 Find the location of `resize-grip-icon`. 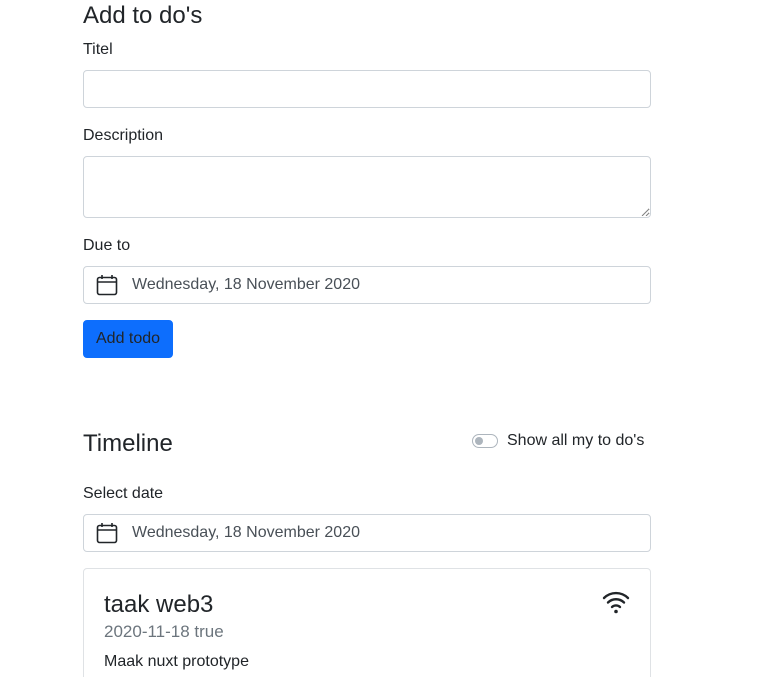

resize-grip-icon is located at coordinates (645, 212).